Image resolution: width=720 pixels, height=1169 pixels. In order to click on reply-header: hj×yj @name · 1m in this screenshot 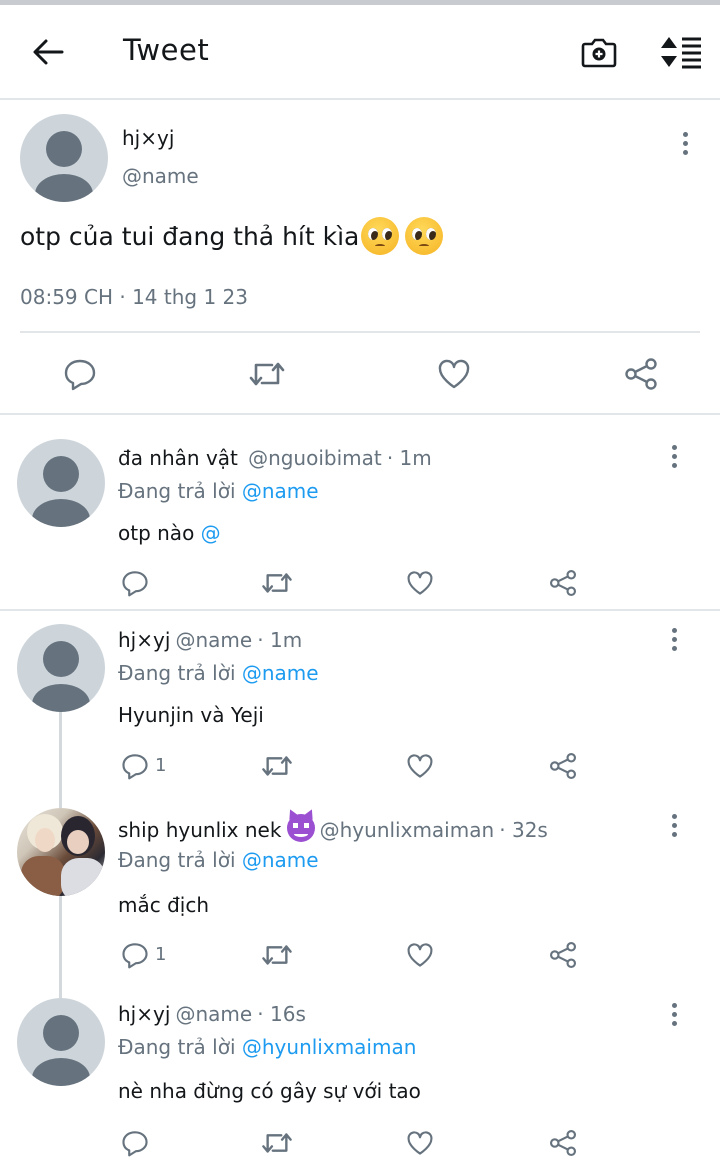, I will do `click(210, 640)`.